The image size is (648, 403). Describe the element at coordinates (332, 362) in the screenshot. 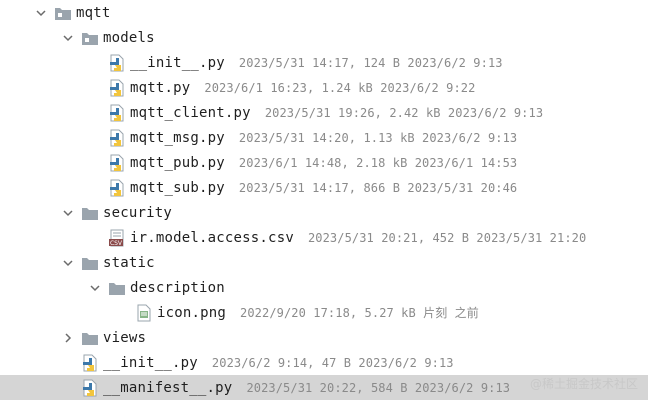

I see `tree-item-meta: 2023/6/2 9:14, 47 B 2023/6/2 9:13` at that location.